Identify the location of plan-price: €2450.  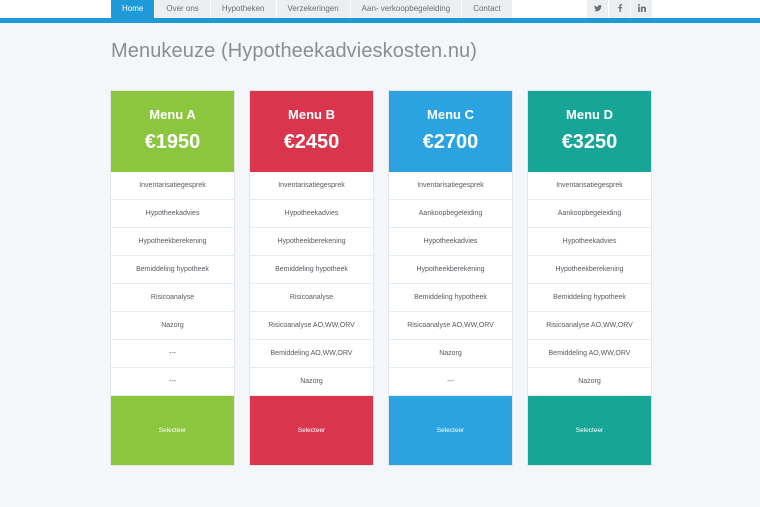
(311, 142).